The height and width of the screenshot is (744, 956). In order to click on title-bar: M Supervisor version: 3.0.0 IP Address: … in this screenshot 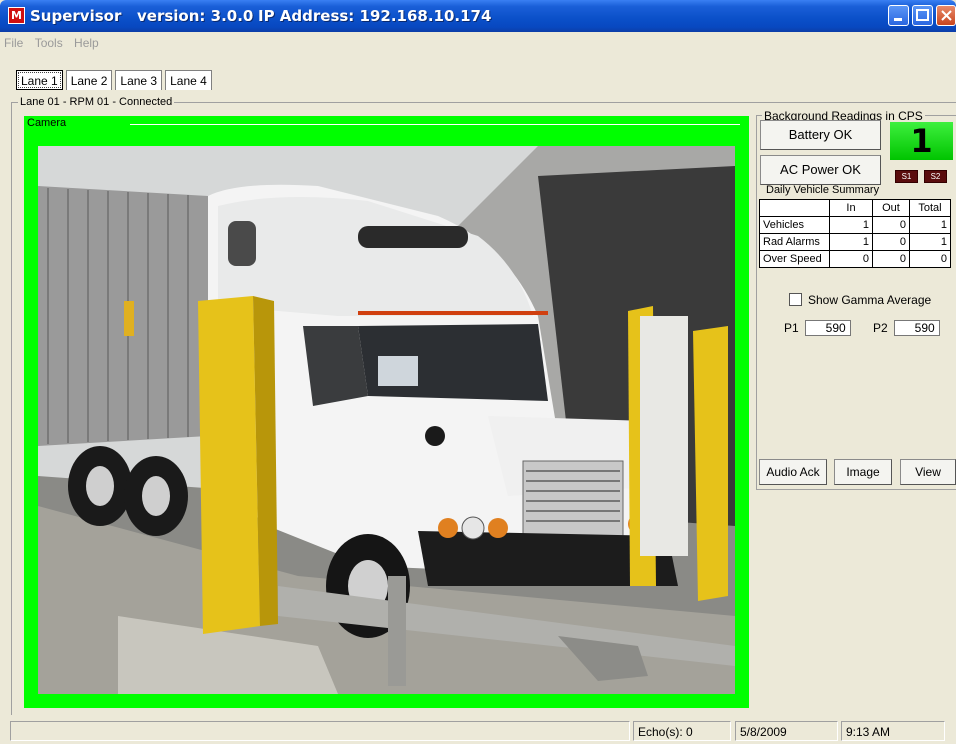, I will do `click(478, 16)`.